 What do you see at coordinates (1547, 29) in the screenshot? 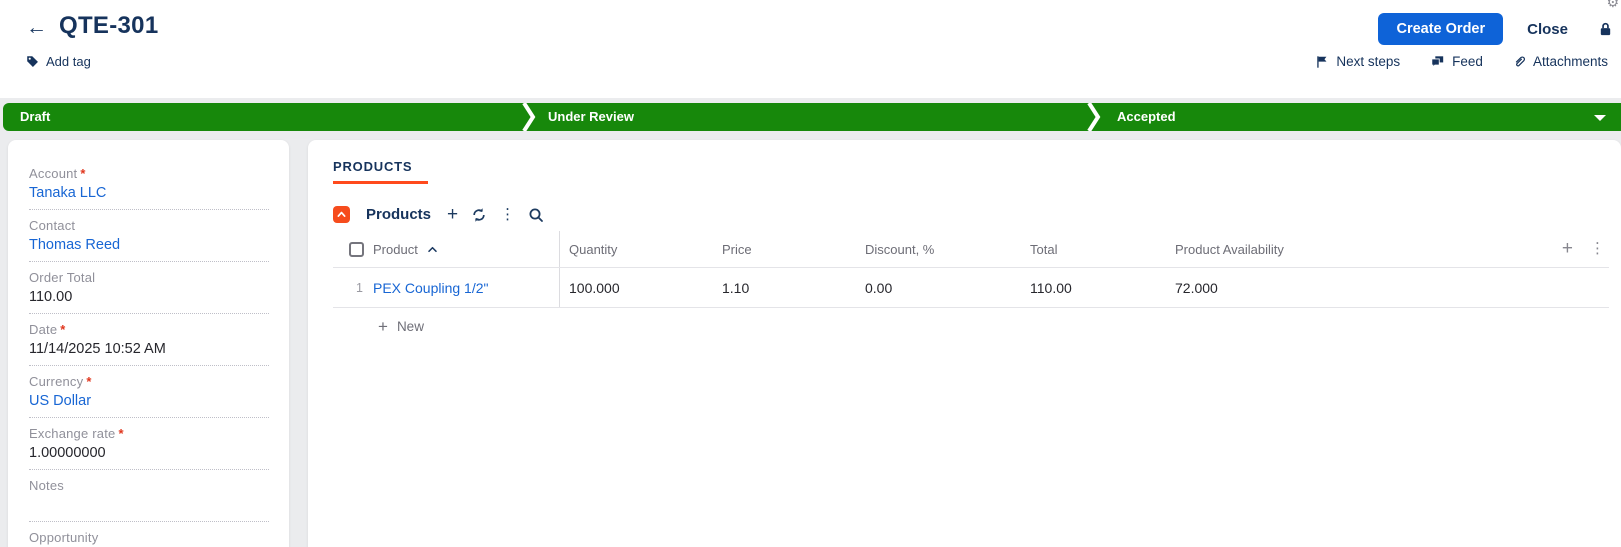
I see `close-button: Close` at bounding box center [1547, 29].